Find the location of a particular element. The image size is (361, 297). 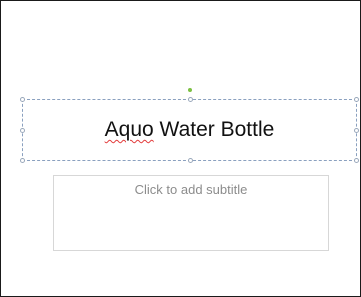

title-misspelled-word: Aquo is located at coordinates (129, 129).